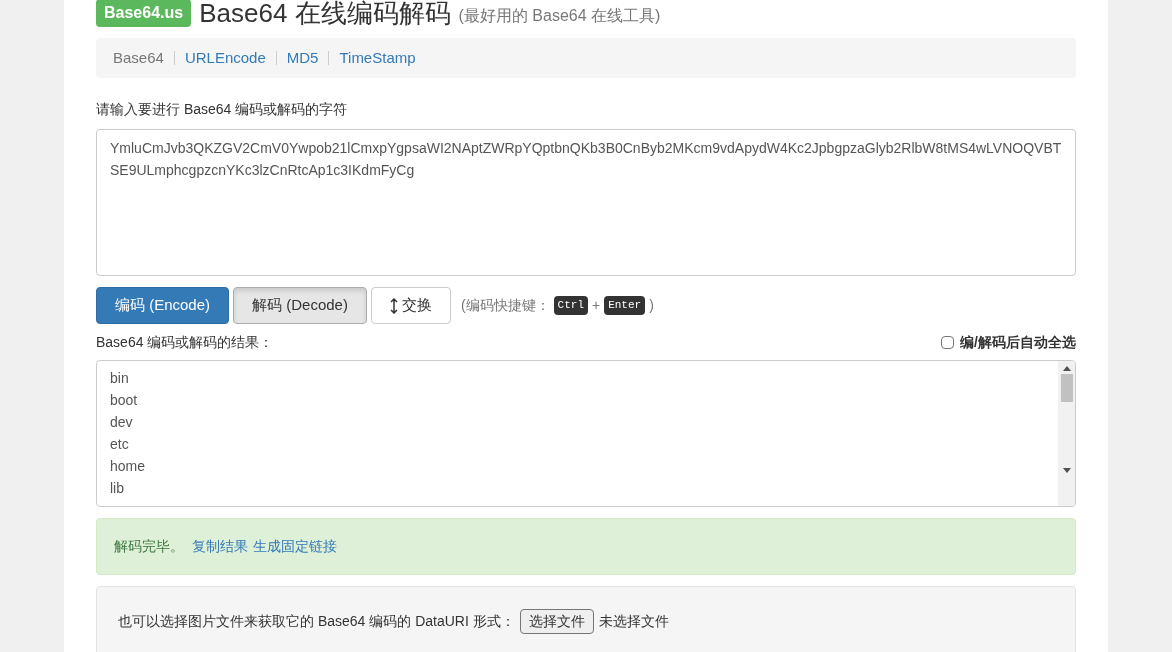  I want to click on auto-select-label: 编/解码后自动全选, so click(1018, 342).